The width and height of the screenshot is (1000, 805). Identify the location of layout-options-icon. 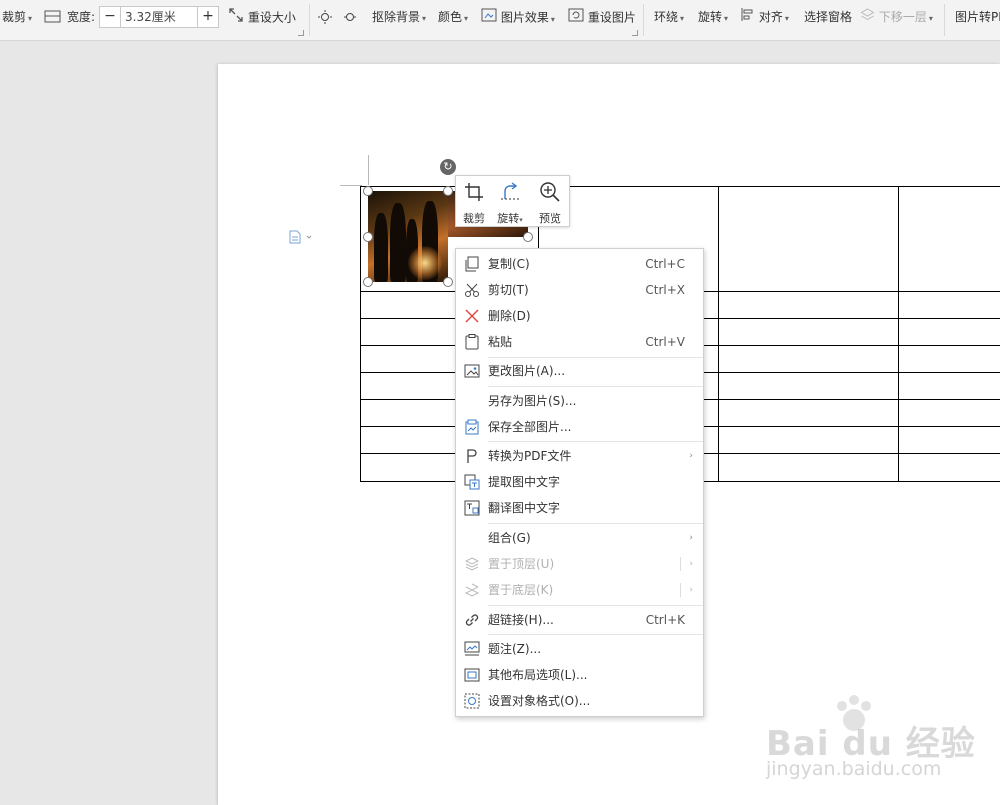
(472, 675).